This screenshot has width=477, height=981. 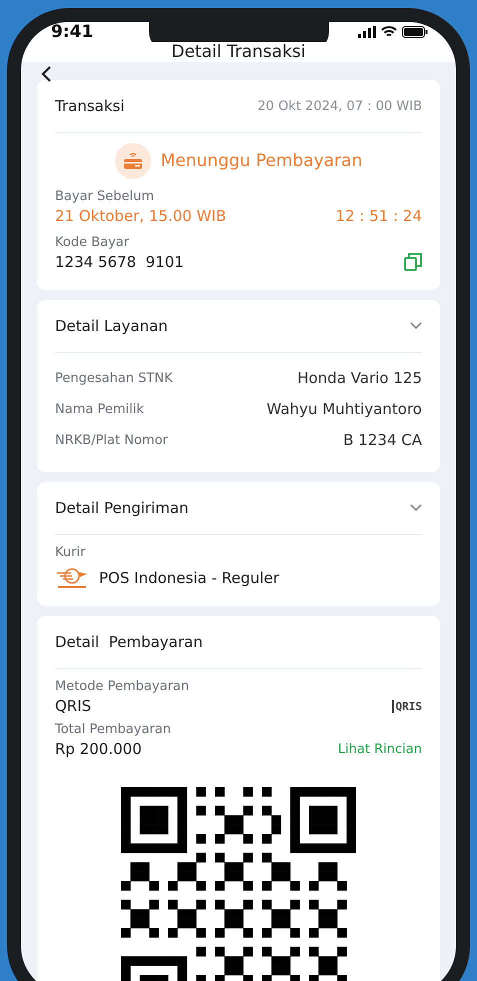 What do you see at coordinates (72, 32) in the screenshot?
I see `status-time: 9:41` at bounding box center [72, 32].